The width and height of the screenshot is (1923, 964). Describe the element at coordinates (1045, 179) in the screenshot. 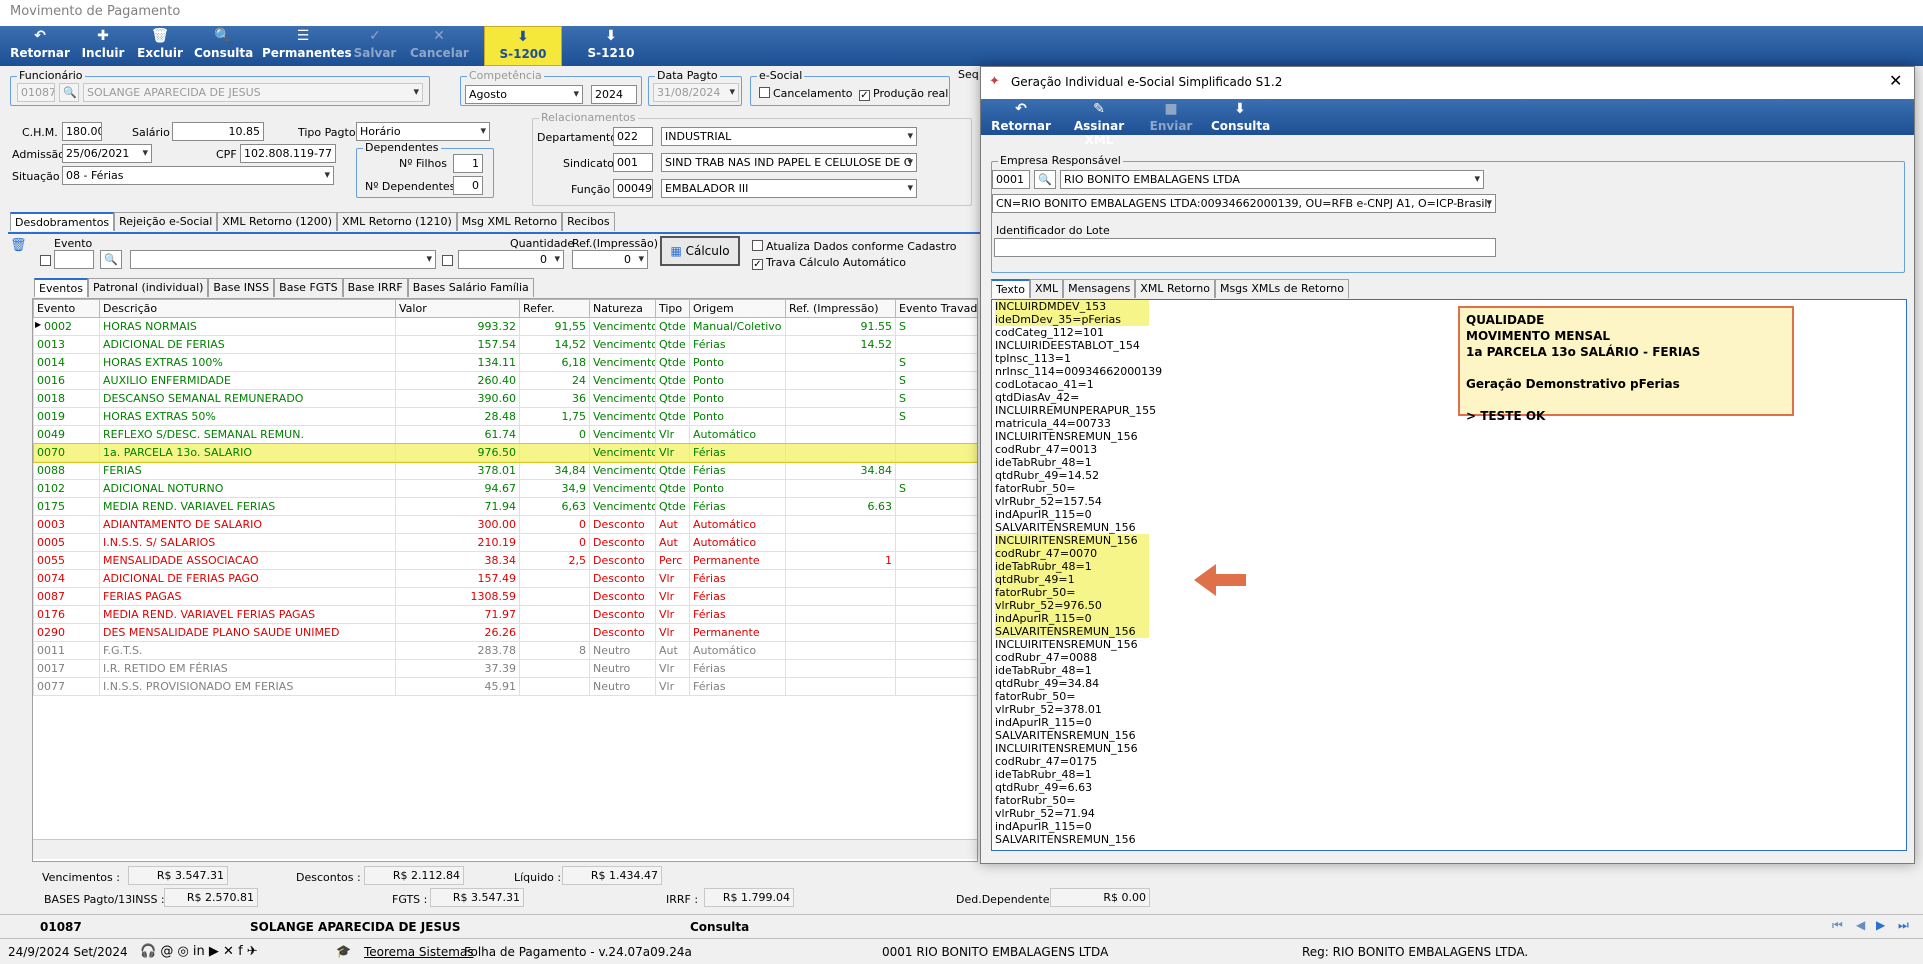

I see `empresa-search-icon: 🔍` at that location.